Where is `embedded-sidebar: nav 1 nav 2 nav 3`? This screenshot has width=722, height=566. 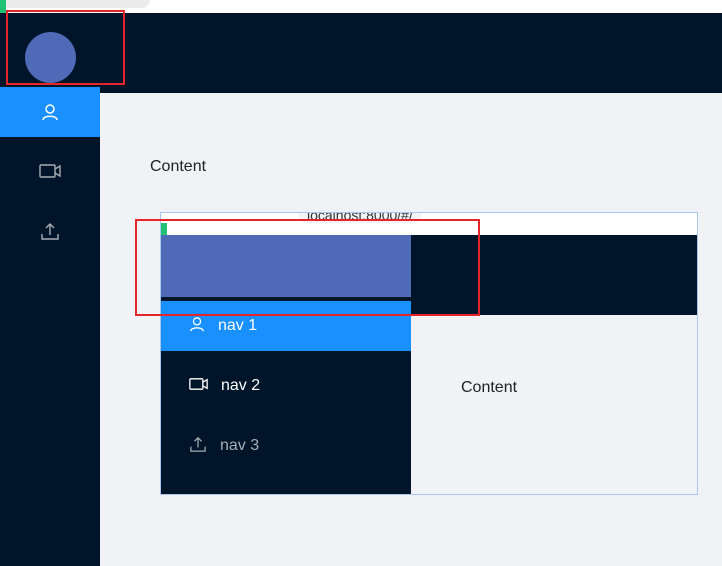
embedded-sidebar: nav 1 nav 2 nav 3 is located at coordinates (286, 397).